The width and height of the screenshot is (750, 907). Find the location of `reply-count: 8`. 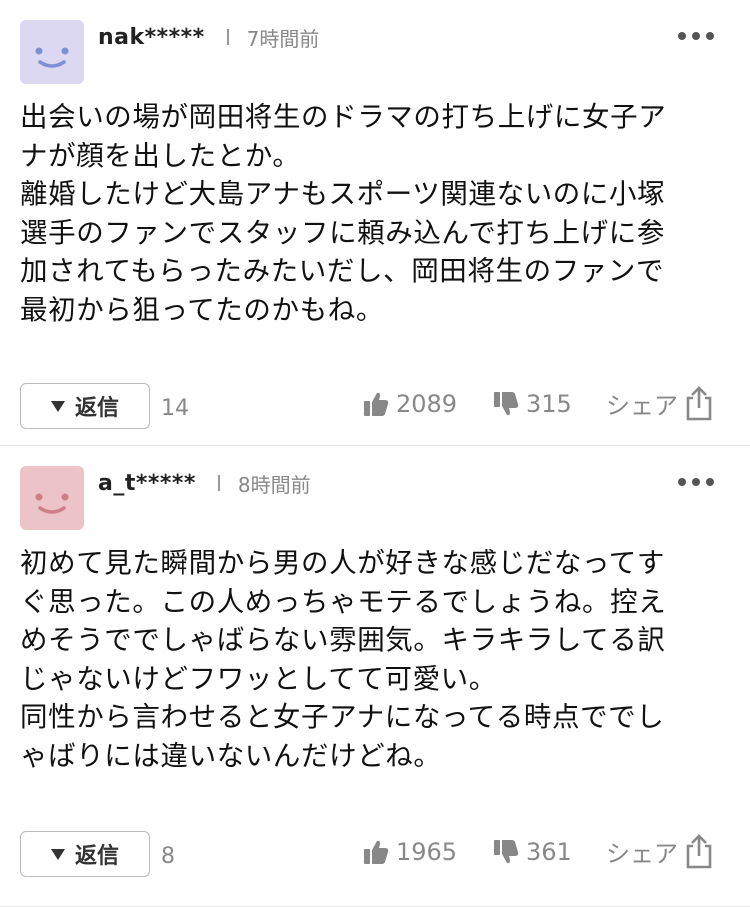

reply-count: 8 is located at coordinates (168, 856).